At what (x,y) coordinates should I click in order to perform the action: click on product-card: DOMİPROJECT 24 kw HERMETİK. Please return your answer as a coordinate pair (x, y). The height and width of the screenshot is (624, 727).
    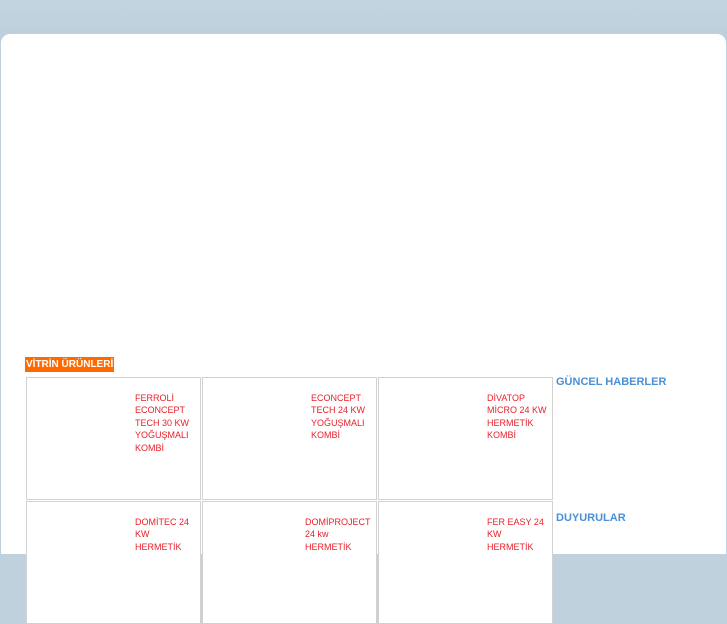
    Looking at the image, I should click on (289, 562).